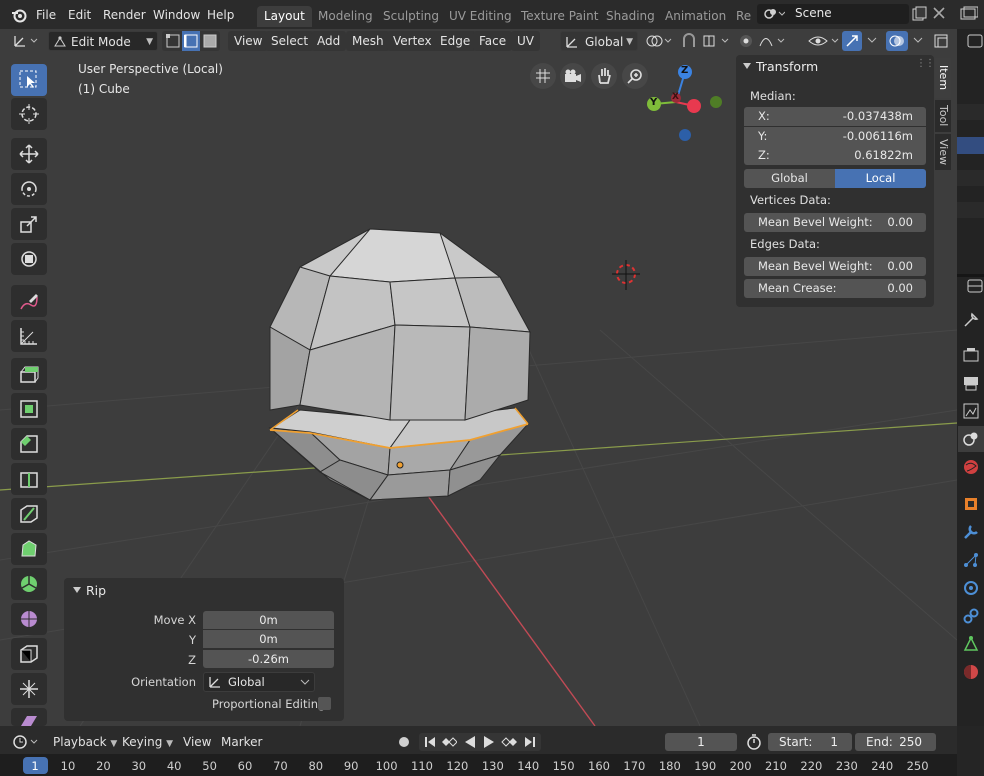 Image resolution: width=984 pixels, height=776 pixels. I want to click on start-frame-field: Start: 1, so click(810, 742).